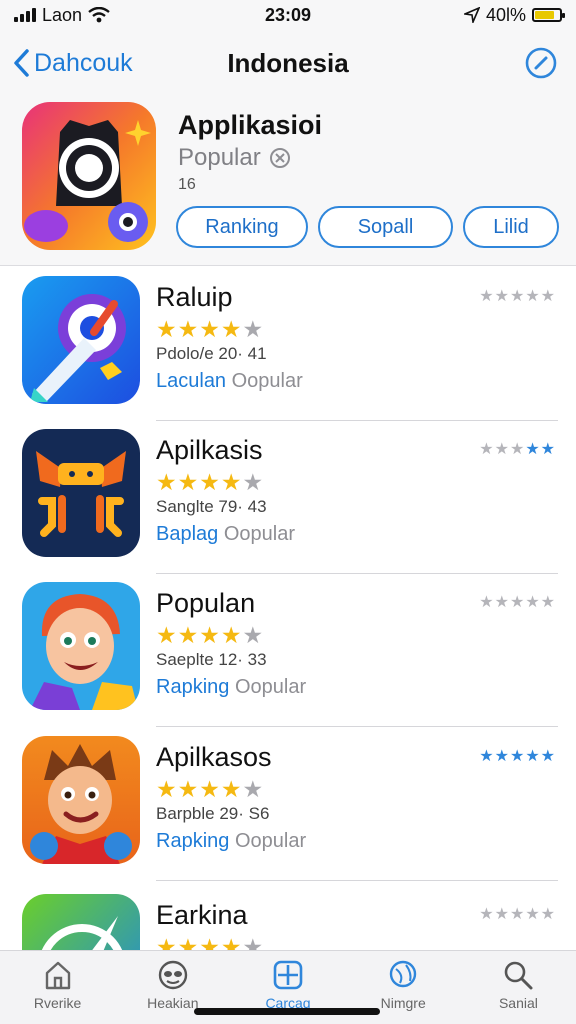  Describe the element at coordinates (81, 340) in the screenshot. I see `rocket-icon` at that location.